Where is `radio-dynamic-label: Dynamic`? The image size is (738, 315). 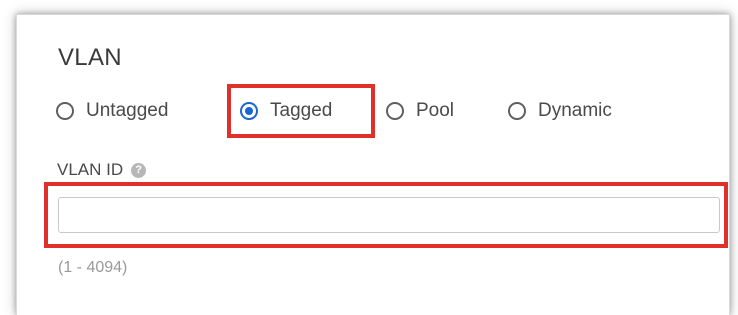 radio-dynamic-label: Dynamic is located at coordinates (575, 110).